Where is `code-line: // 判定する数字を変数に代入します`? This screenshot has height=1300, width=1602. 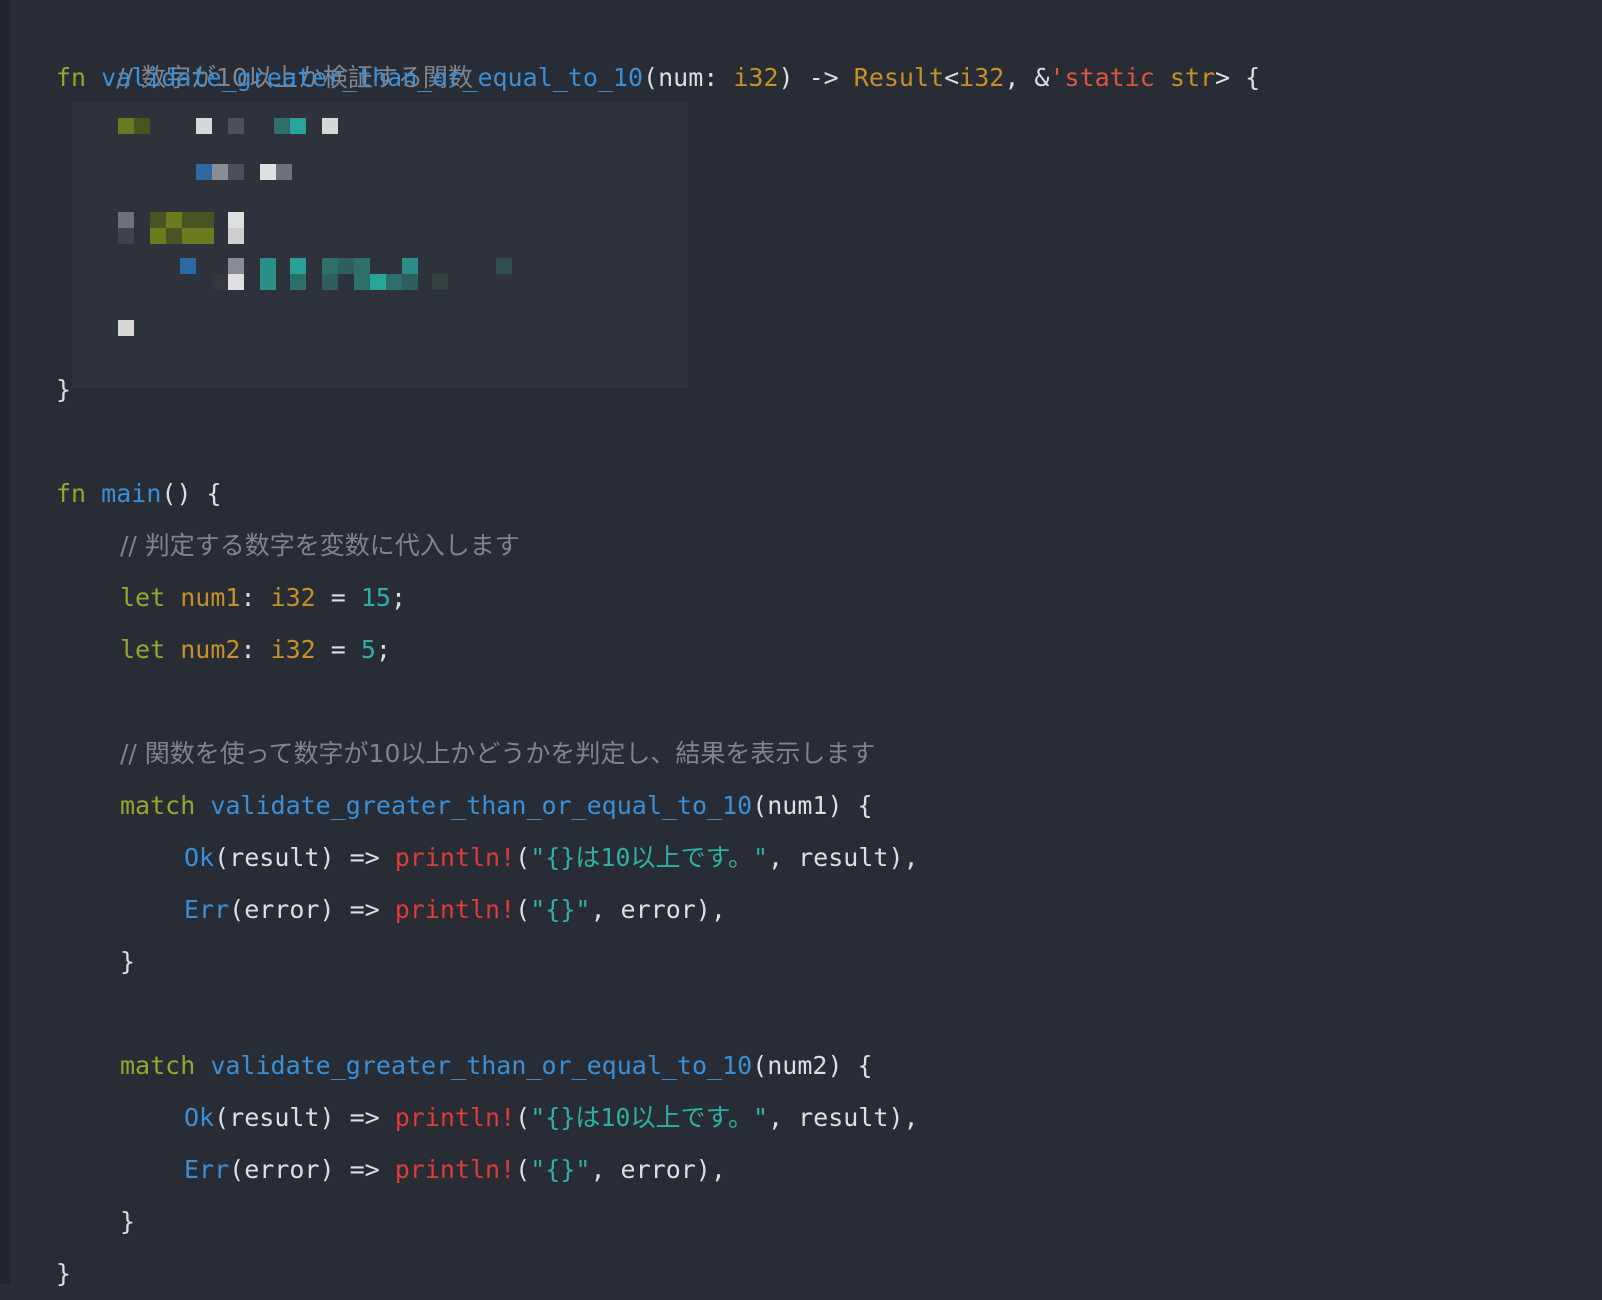
code-line: // 判定する数字を変数に代入します is located at coordinates (829, 546).